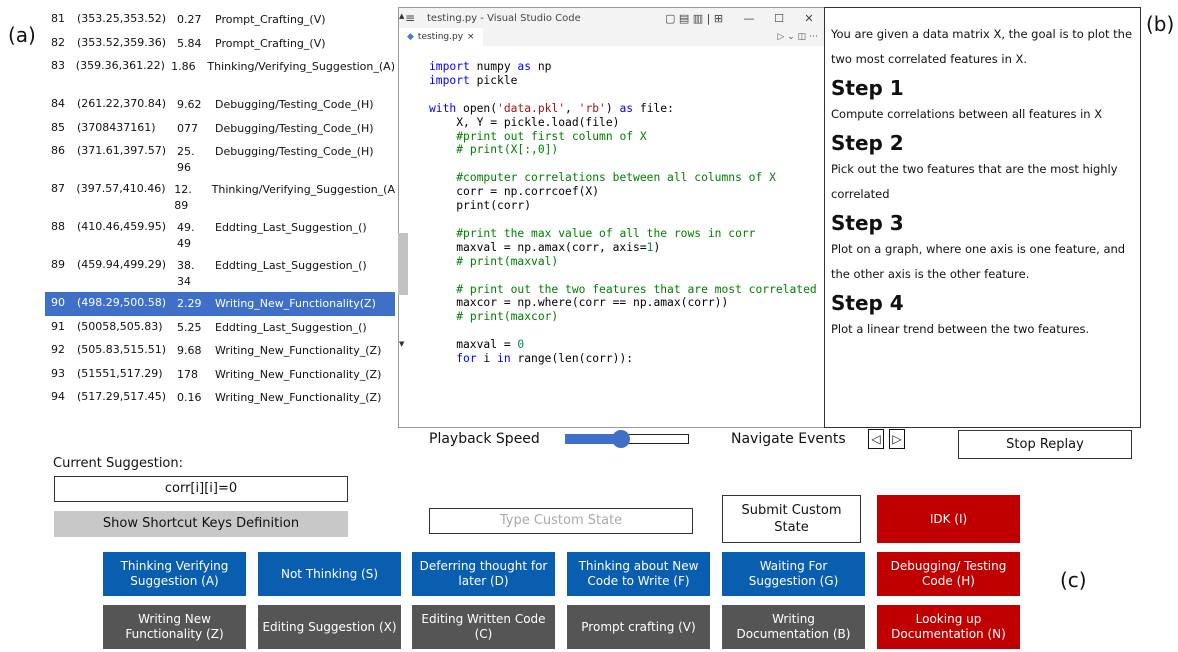 The height and width of the screenshot is (652, 1178). Describe the element at coordinates (401, 344) in the screenshot. I see `scroll-down-icon: ▼` at that location.